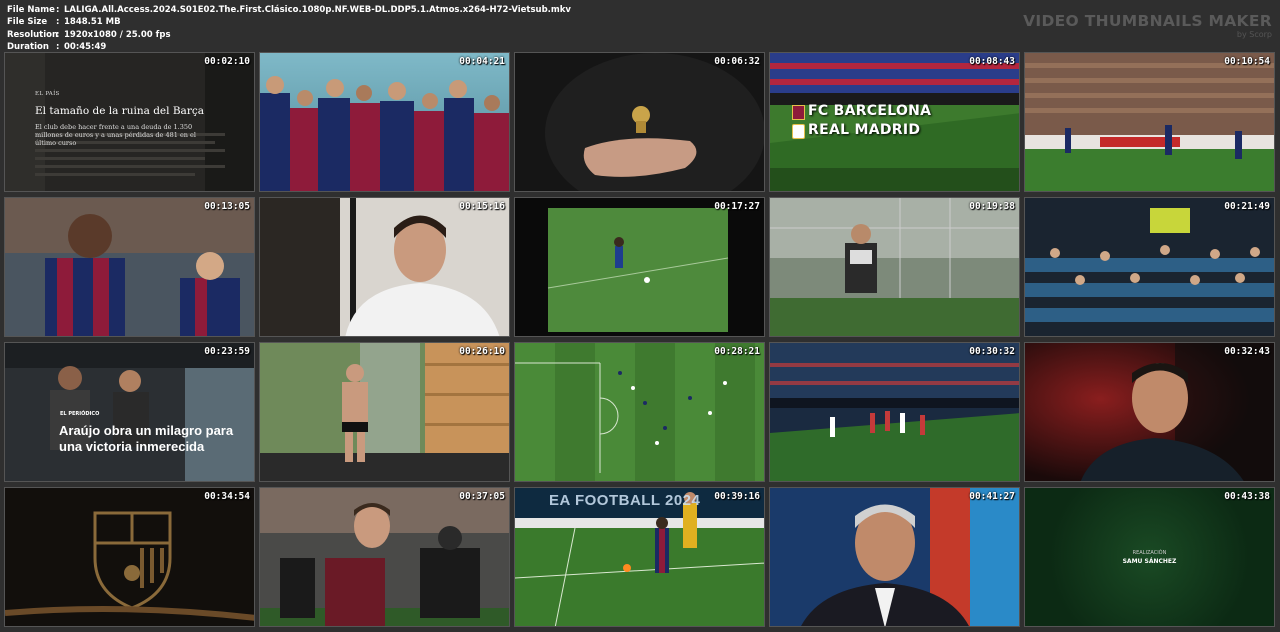 Image resolution: width=1280 pixels, height=632 pixels. I want to click on thumbnail: 00:41:27, so click(894, 557).